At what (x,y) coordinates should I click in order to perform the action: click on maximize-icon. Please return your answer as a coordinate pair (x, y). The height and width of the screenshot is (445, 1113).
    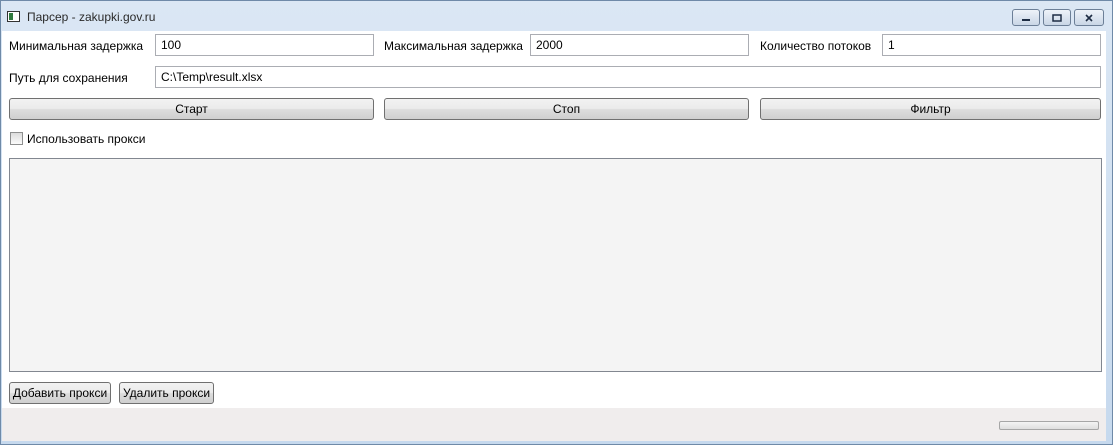
    Looking at the image, I should click on (1057, 17).